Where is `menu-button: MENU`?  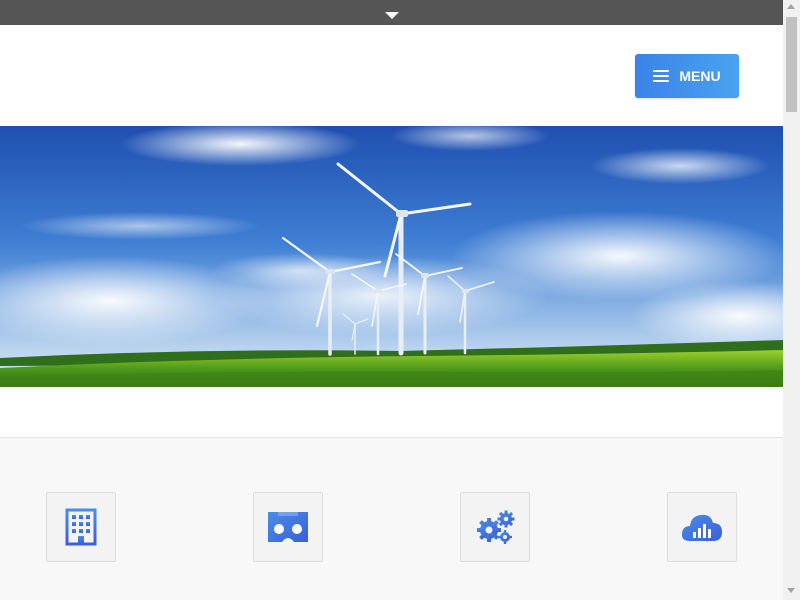
menu-button: MENU is located at coordinates (687, 76).